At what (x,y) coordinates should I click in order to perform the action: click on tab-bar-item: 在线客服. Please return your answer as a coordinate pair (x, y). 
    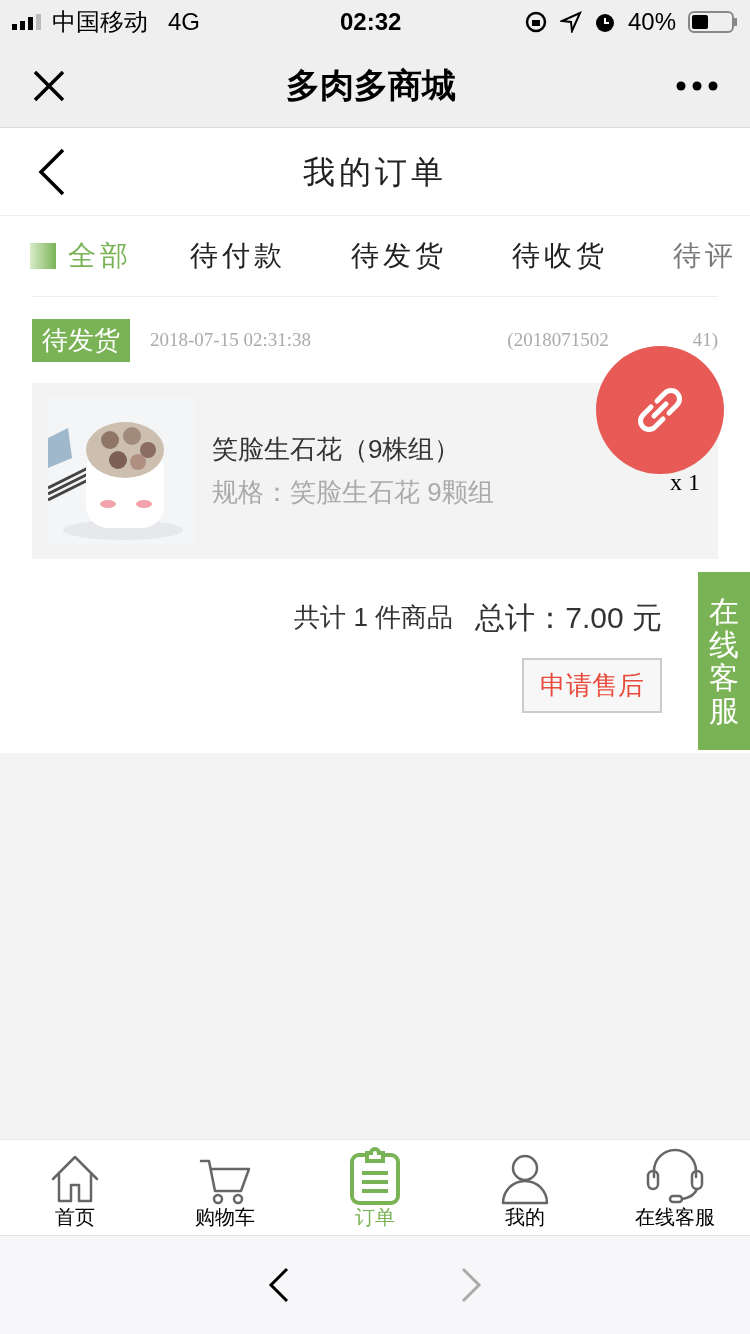
    Looking at the image, I should click on (675, 1187).